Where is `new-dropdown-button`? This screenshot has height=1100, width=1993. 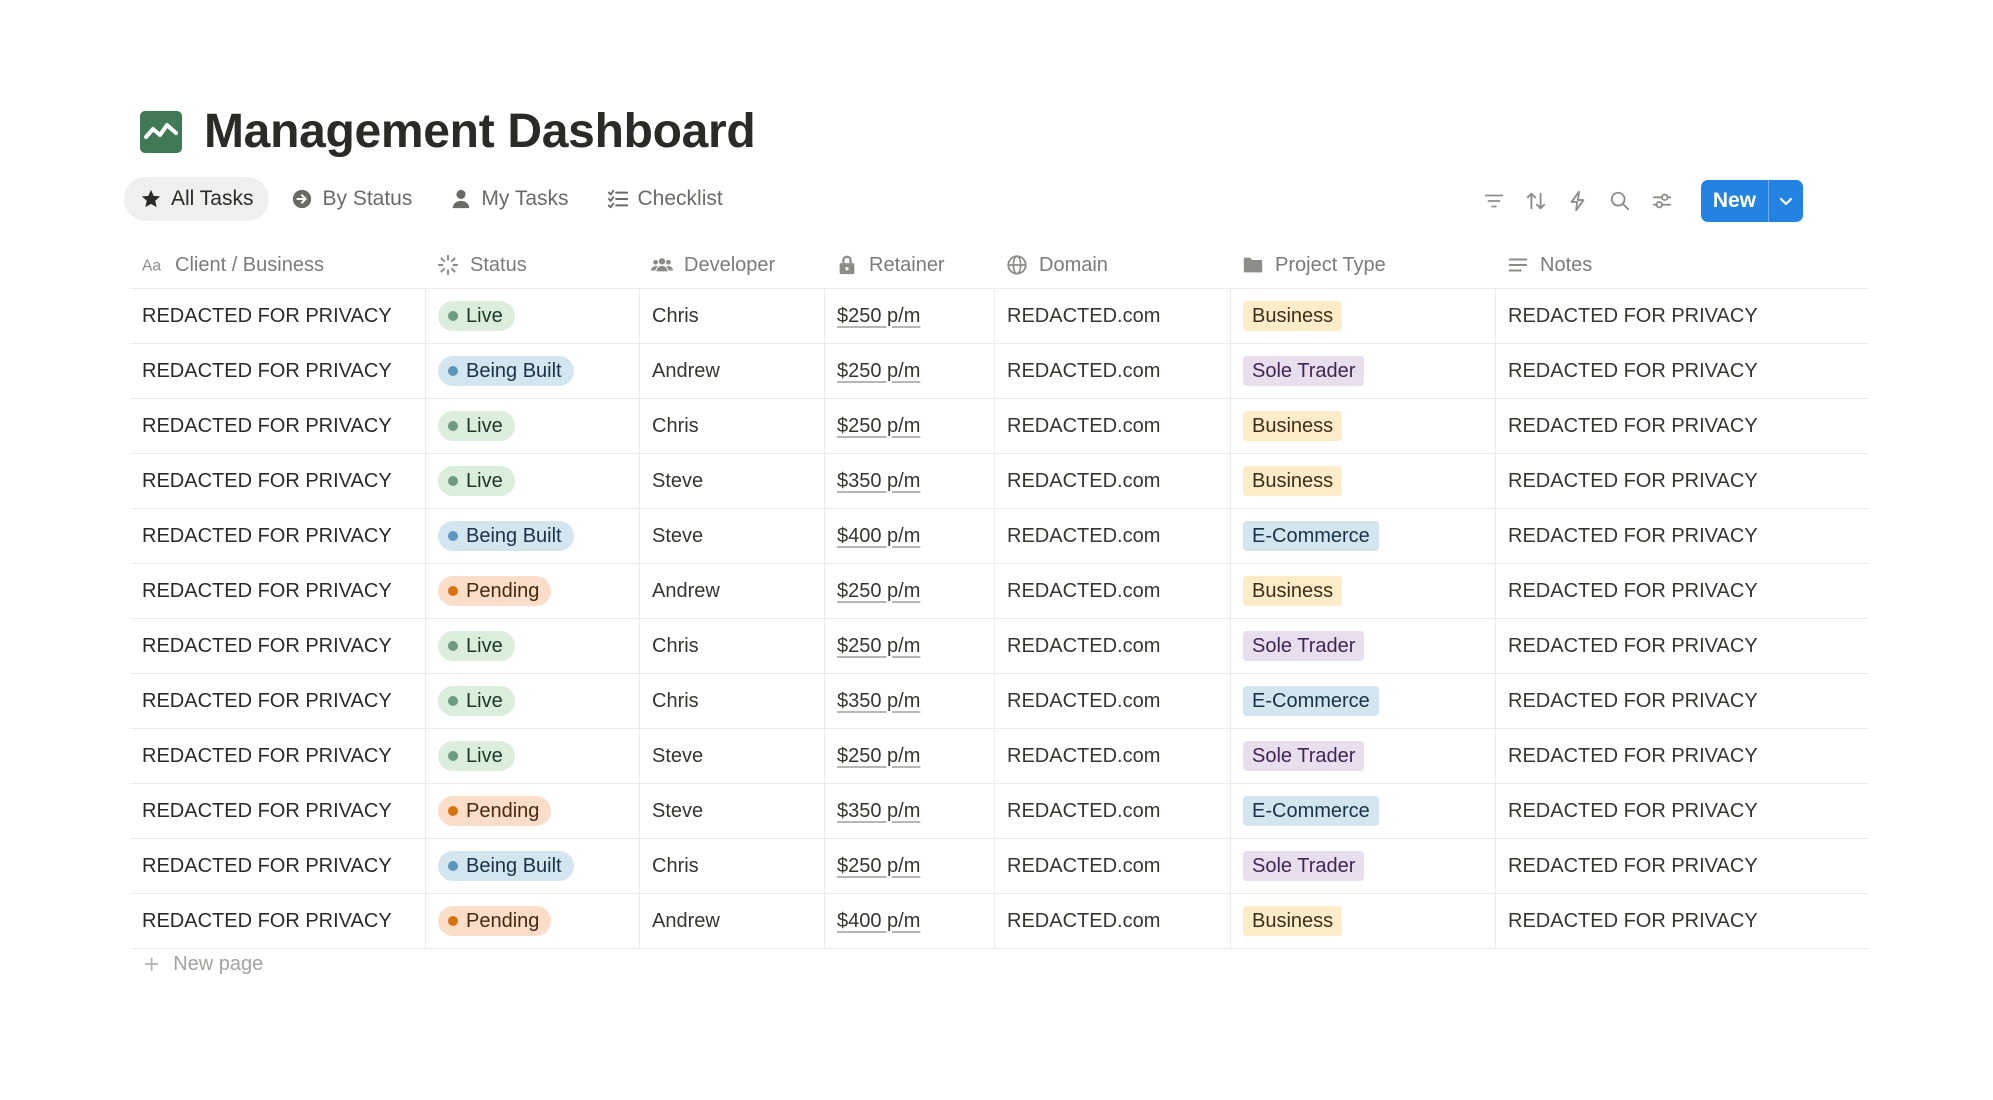 new-dropdown-button is located at coordinates (1785, 201).